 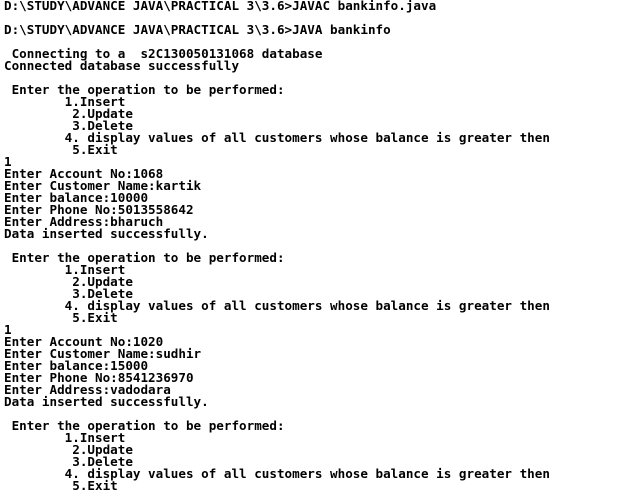 I want to click on console-line-6: Connected database successfully, so click(x=122, y=65).